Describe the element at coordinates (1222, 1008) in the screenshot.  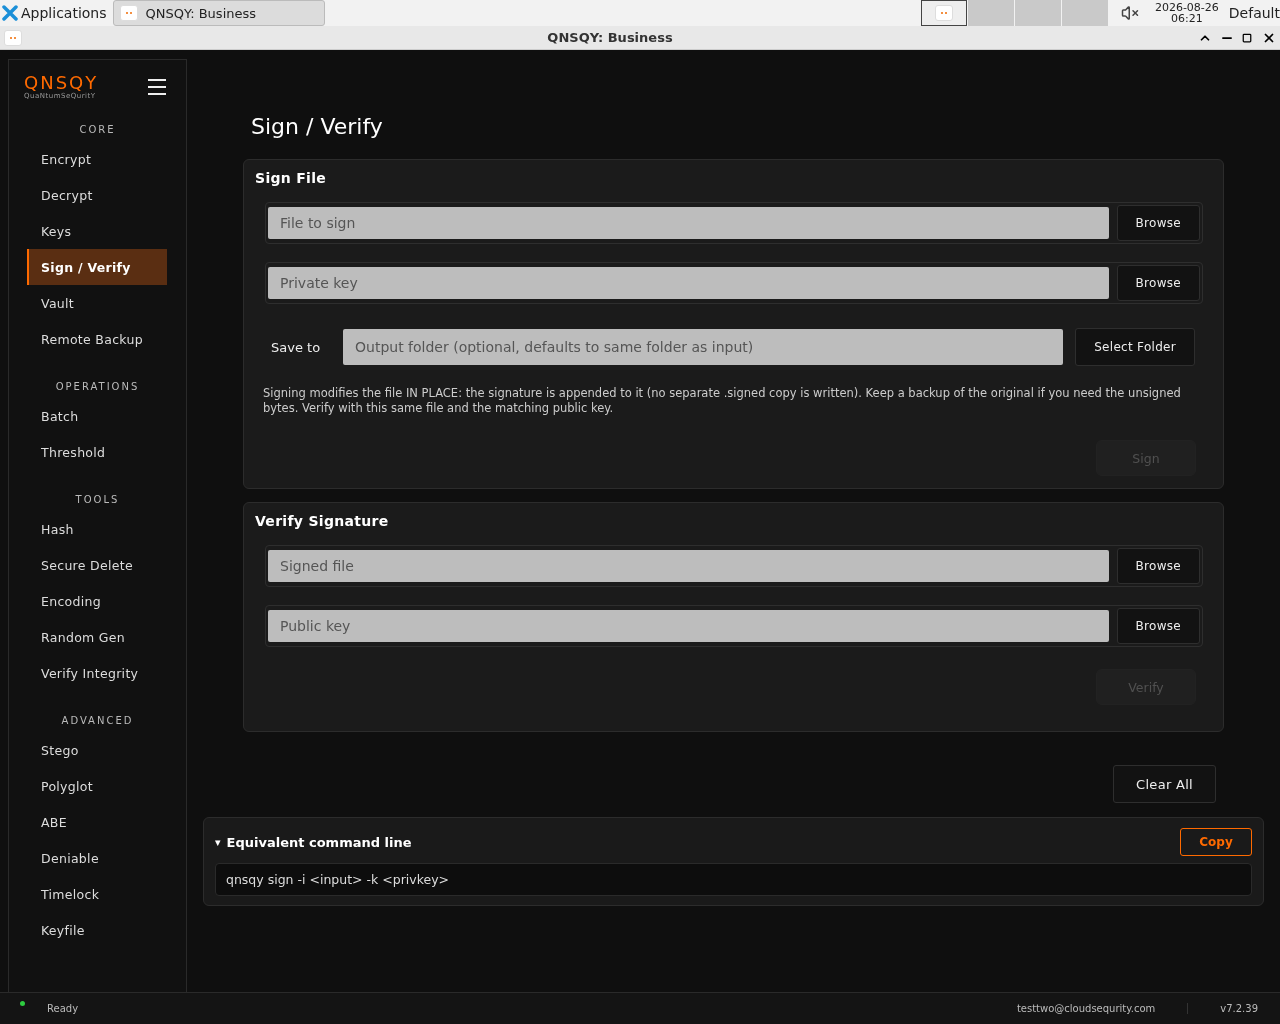
I see `version-text: v7.2.39` at that location.